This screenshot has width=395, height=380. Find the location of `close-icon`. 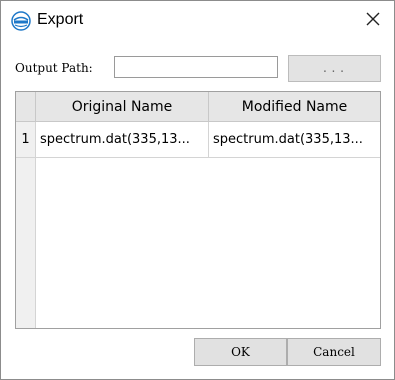

close-icon is located at coordinates (373, 20).